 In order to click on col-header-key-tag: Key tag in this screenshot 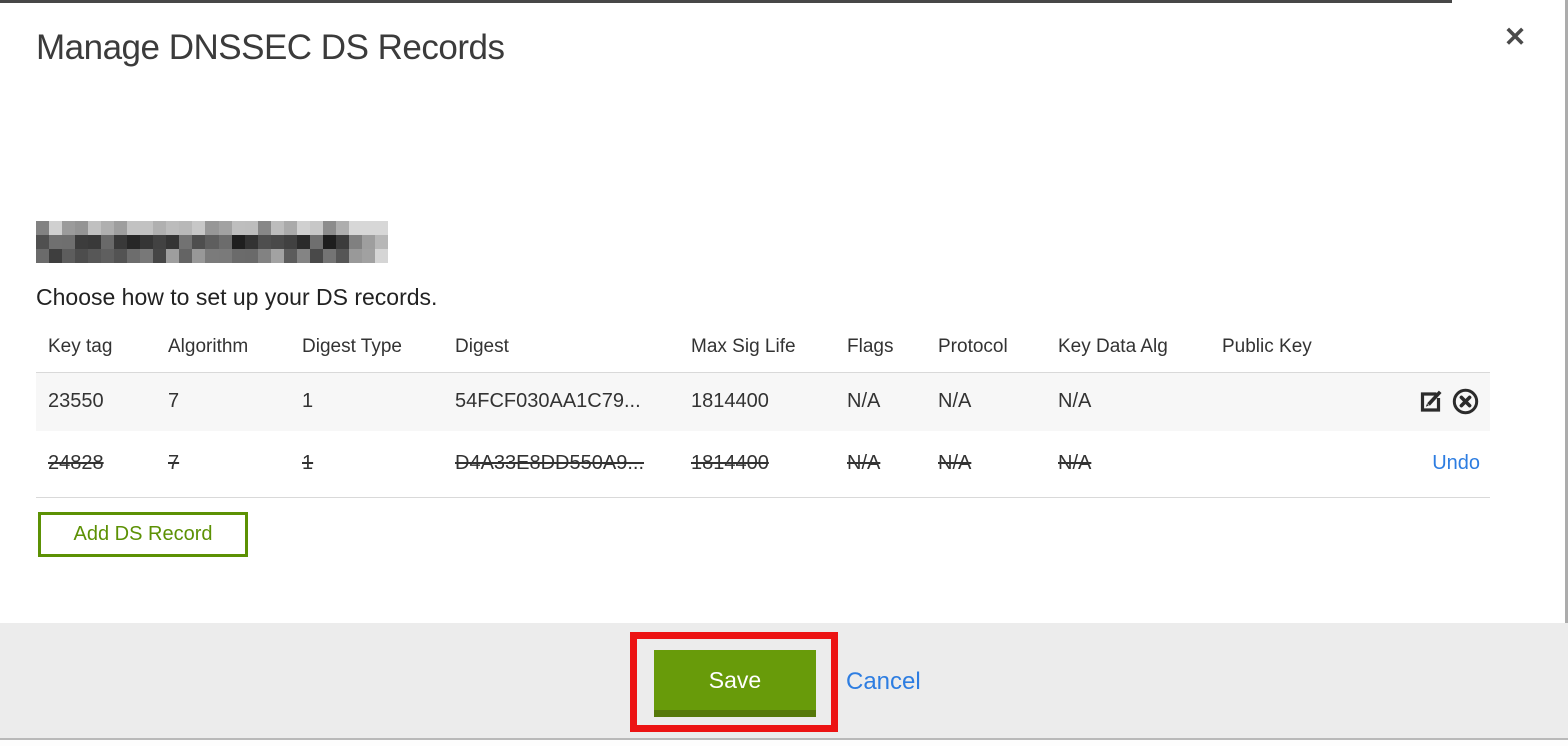, I will do `click(96, 351)`.